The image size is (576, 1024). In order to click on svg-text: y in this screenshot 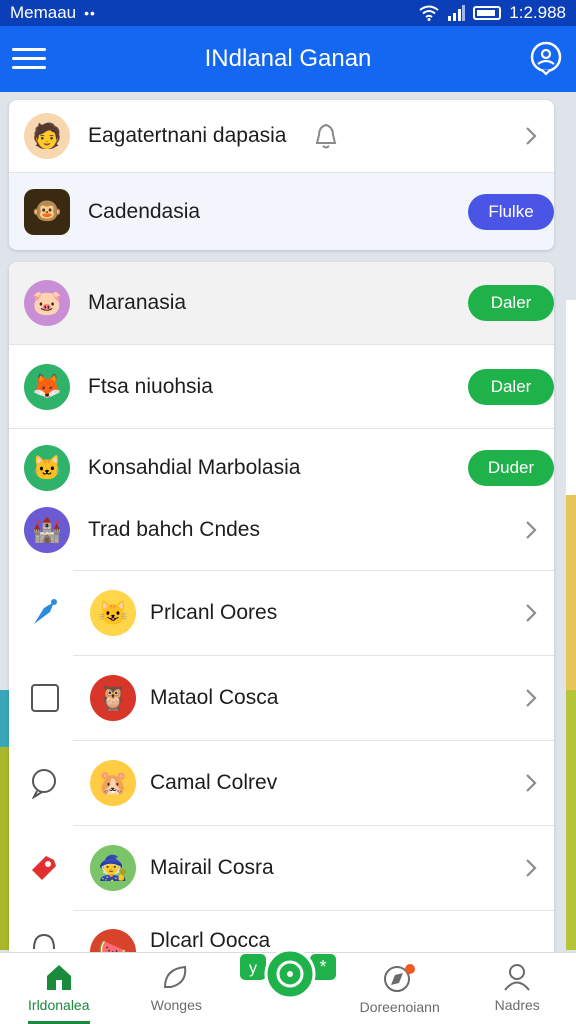, I will do `click(253, 968)`.